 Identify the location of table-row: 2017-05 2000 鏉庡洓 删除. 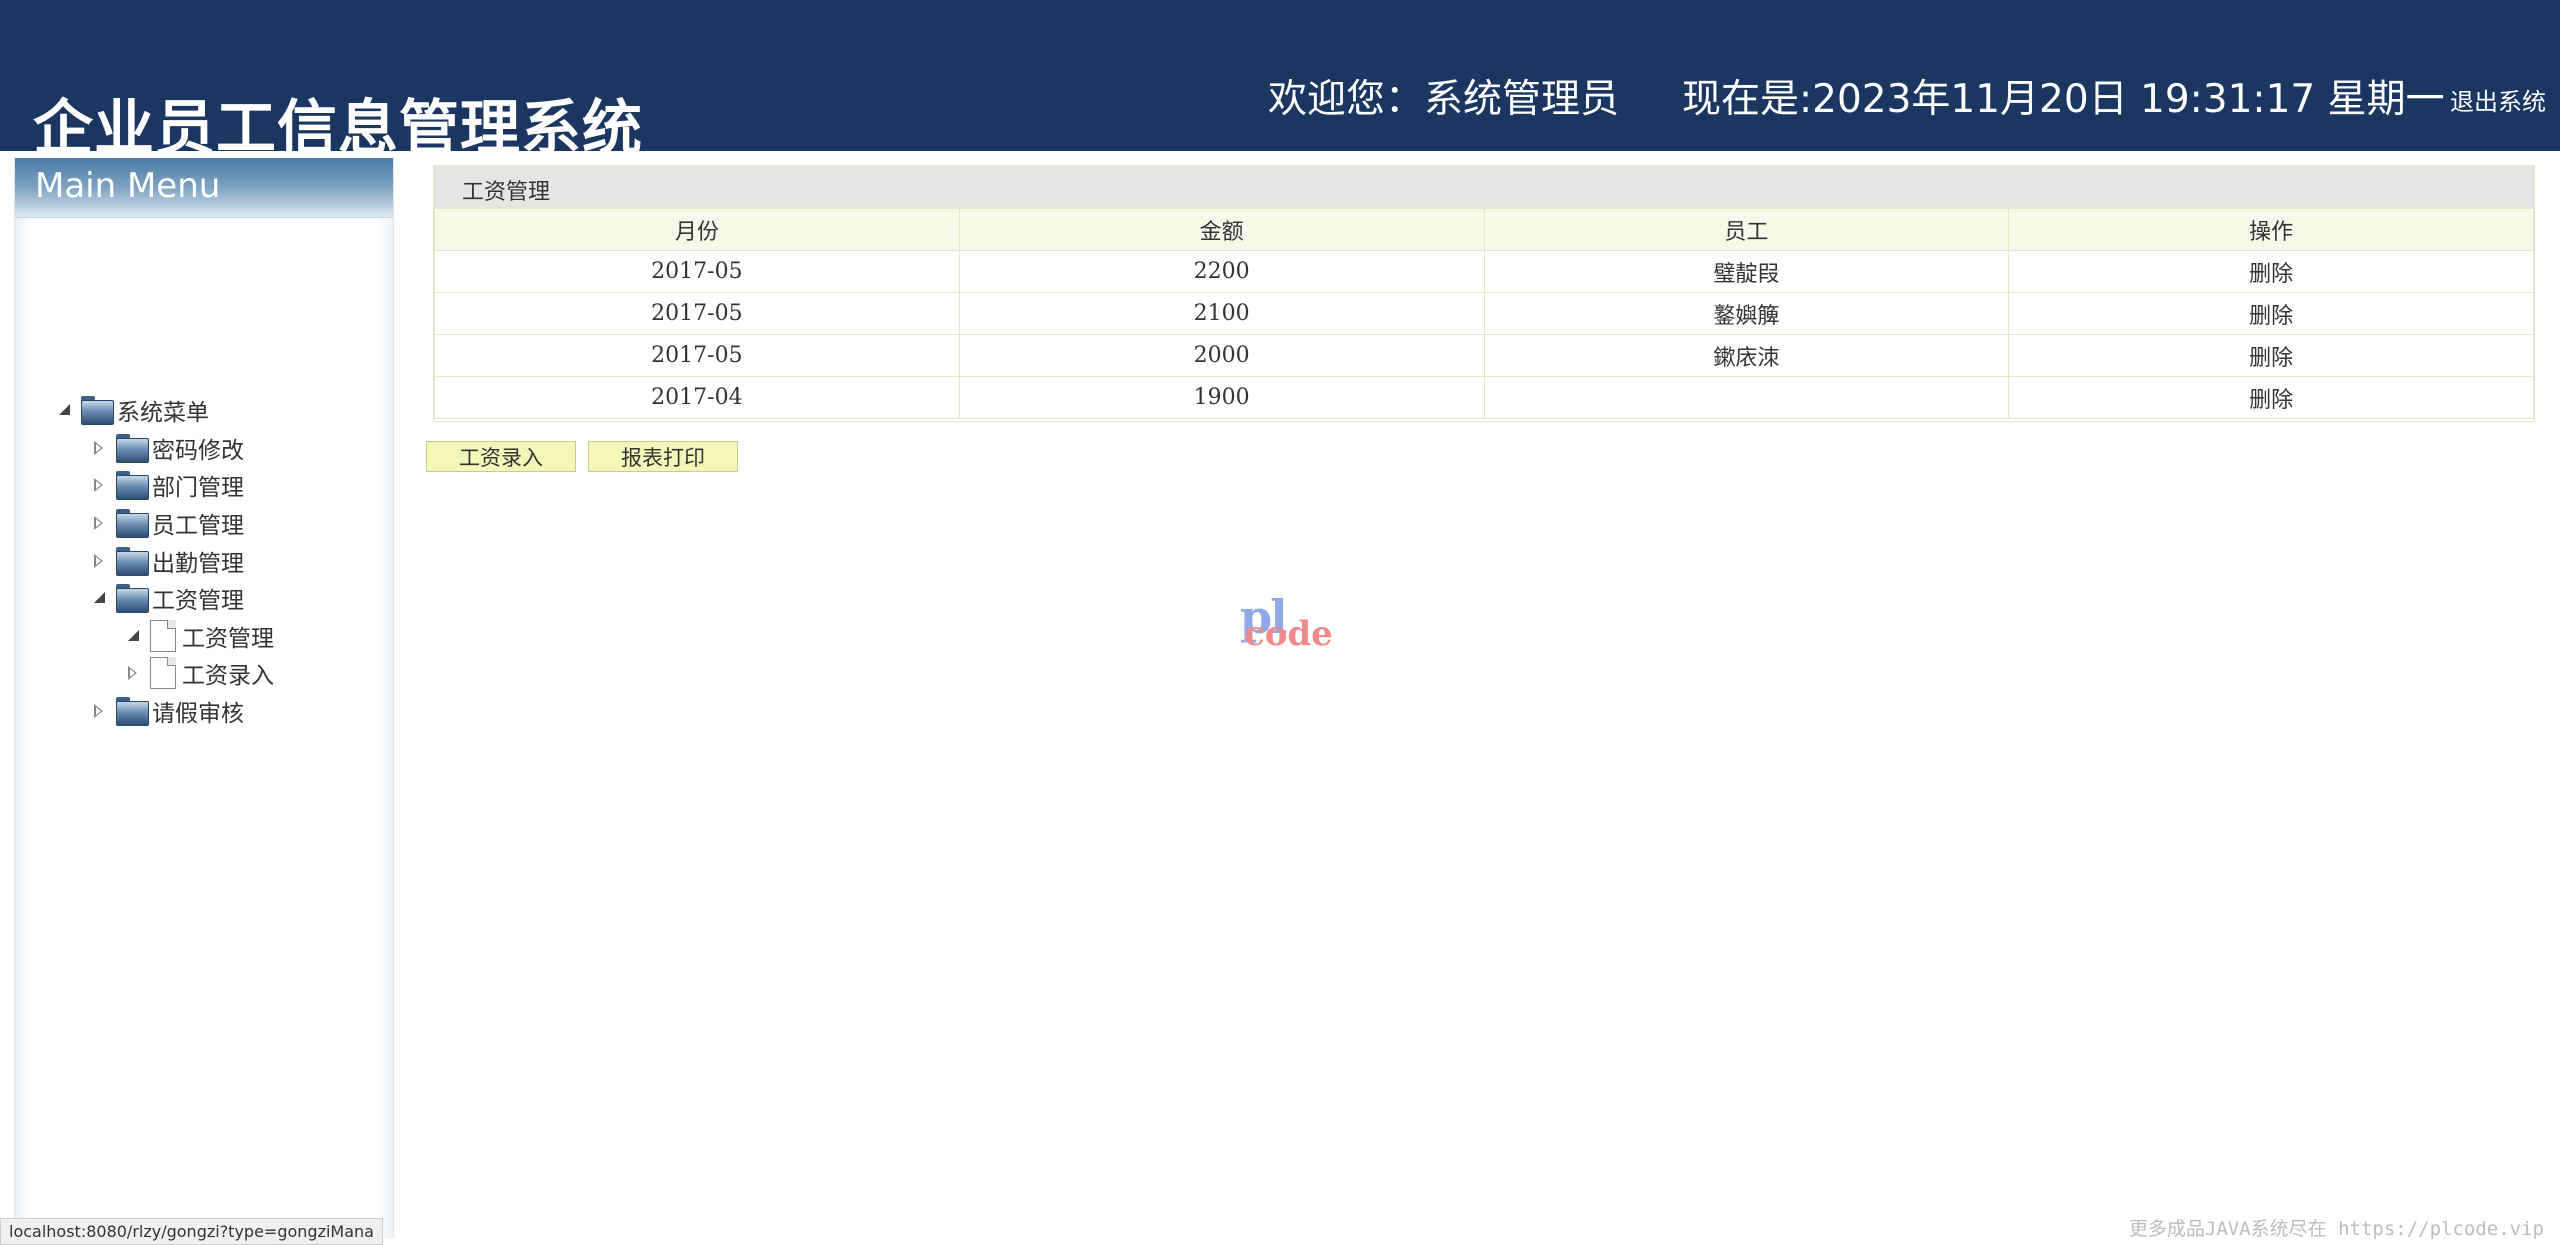
(1484, 355).